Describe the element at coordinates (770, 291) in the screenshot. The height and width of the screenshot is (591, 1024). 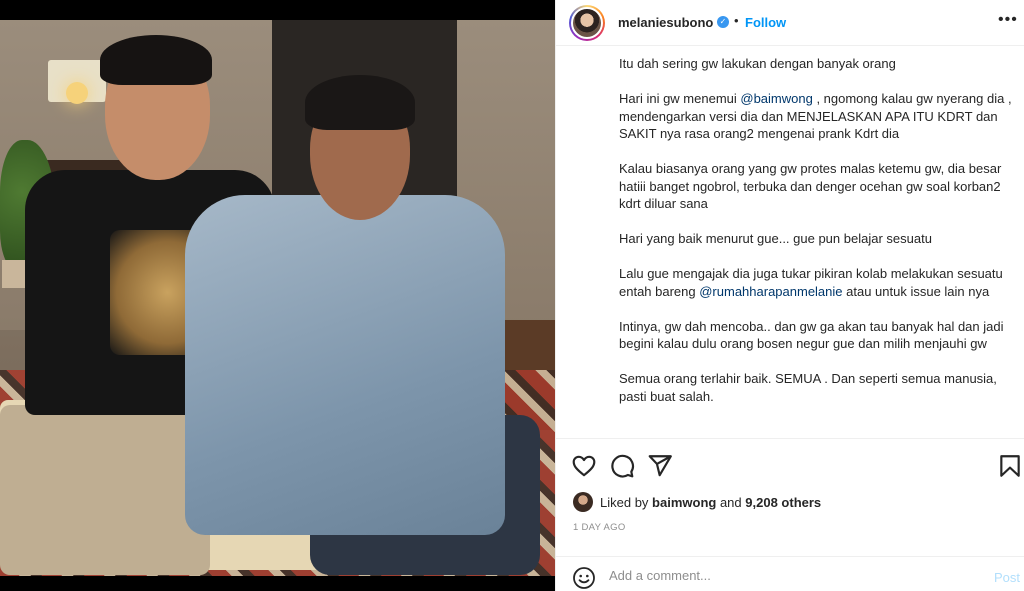
I see `mention-link: @rumahharapanmelanie` at that location.